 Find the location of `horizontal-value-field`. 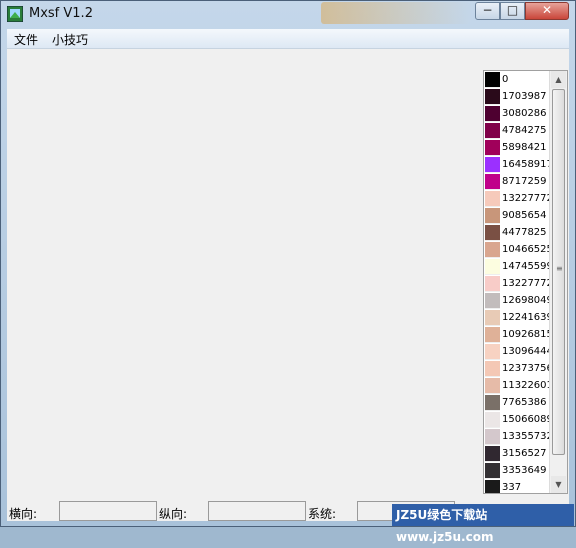

horizontal-value-field is located at coordinates (108, 511).